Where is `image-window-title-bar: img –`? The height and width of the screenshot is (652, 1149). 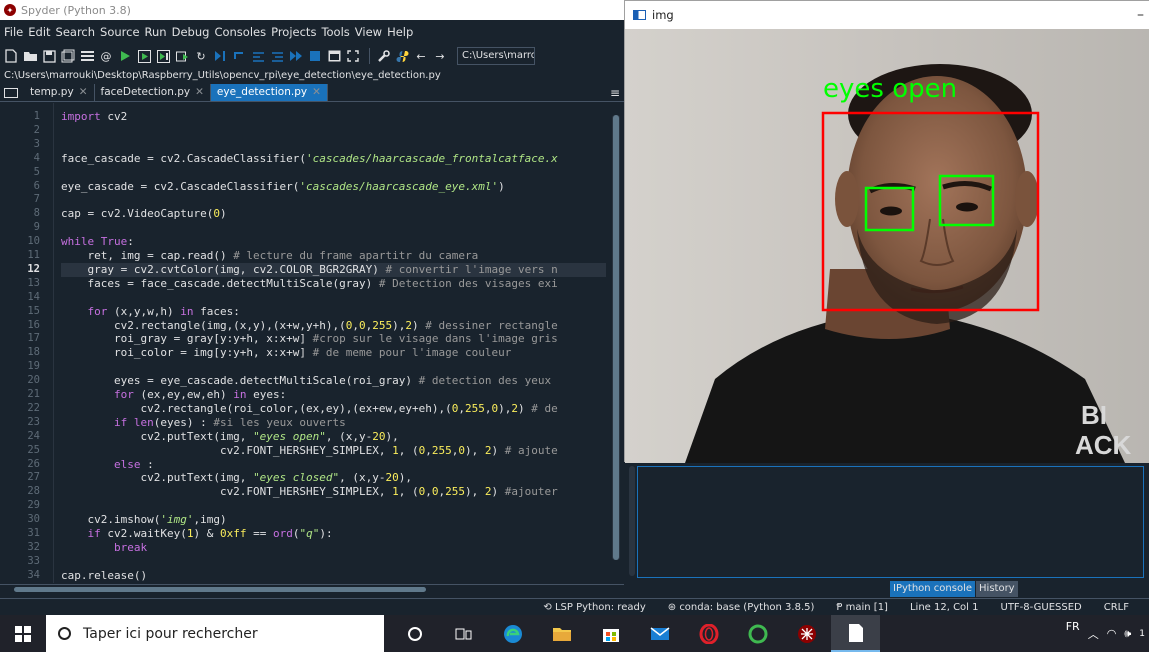
image-window-title-bar: img – is located at coordinates (887, 15).